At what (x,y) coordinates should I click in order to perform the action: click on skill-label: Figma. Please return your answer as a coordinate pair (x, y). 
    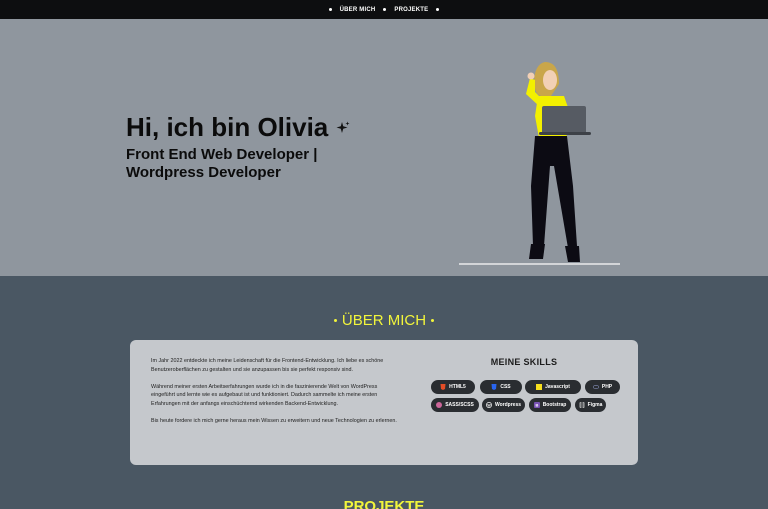
    Looking at the image, I should click on (595, 405).